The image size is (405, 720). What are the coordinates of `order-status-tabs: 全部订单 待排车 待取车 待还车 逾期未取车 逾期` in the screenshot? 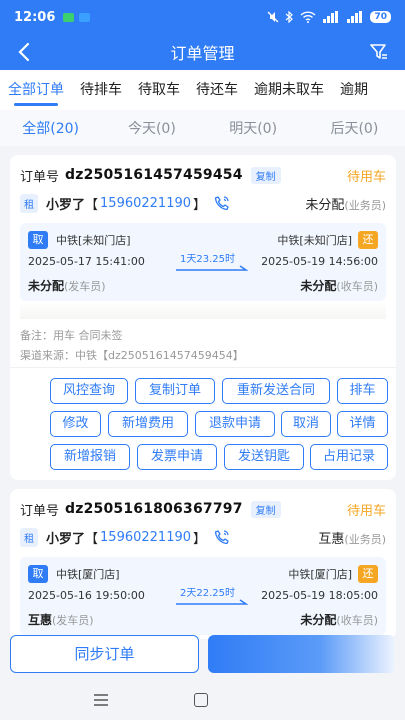 It's located at (202, 90).